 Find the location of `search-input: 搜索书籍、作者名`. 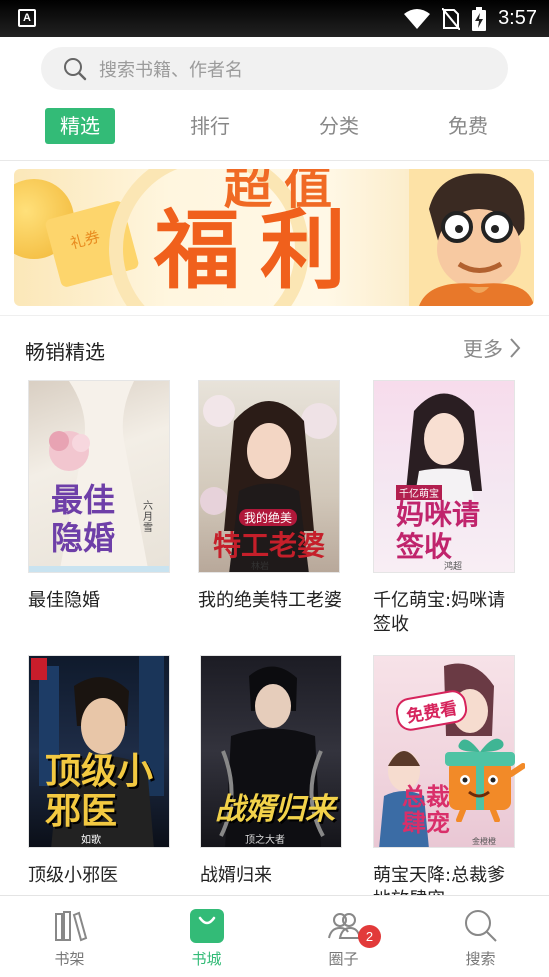

search-input: 搜索书籍、作者名 is located at coordinates (274, 68).